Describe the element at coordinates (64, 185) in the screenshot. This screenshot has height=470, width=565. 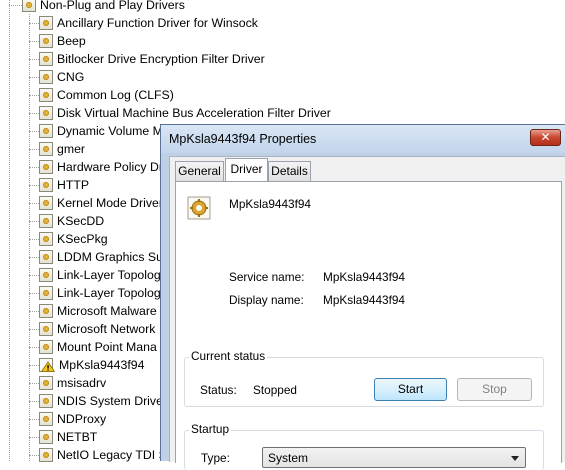
I see `tree-item-driver: HTTP` at that location.